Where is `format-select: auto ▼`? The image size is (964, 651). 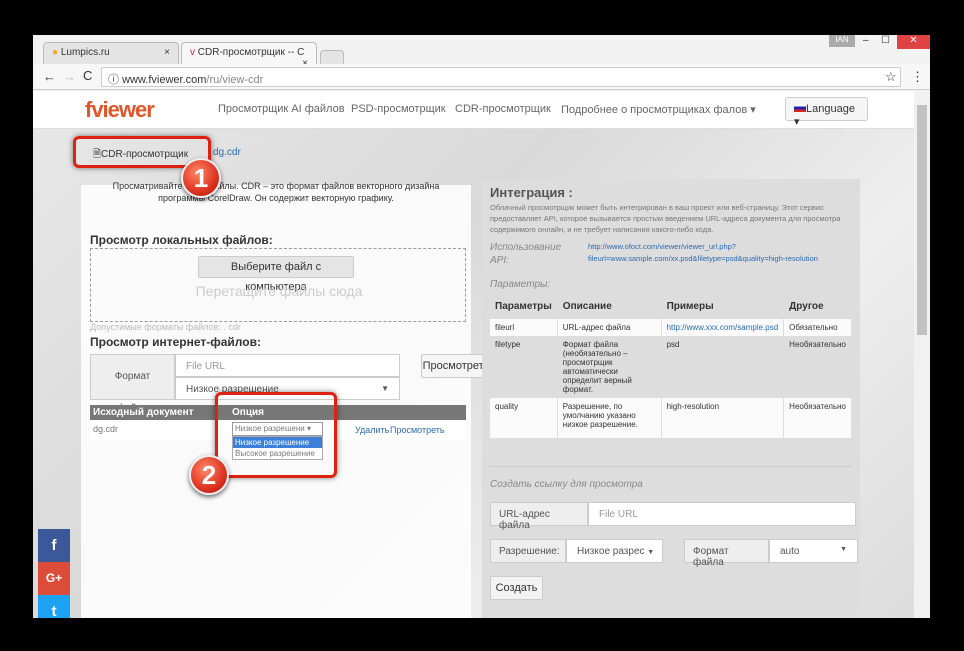
format-select: auto ▼ is located at coordinates (813, 551).